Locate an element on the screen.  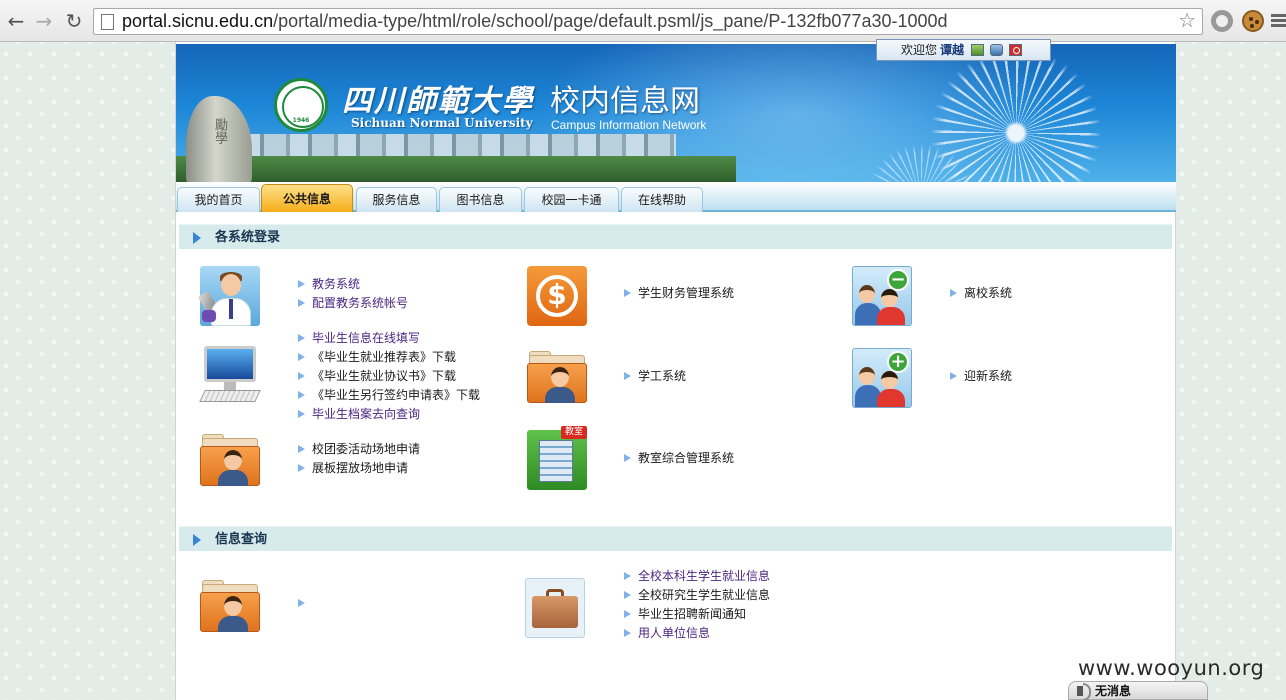
bookmark-star-icon: ☆ is located at coordinates (1187, 21).